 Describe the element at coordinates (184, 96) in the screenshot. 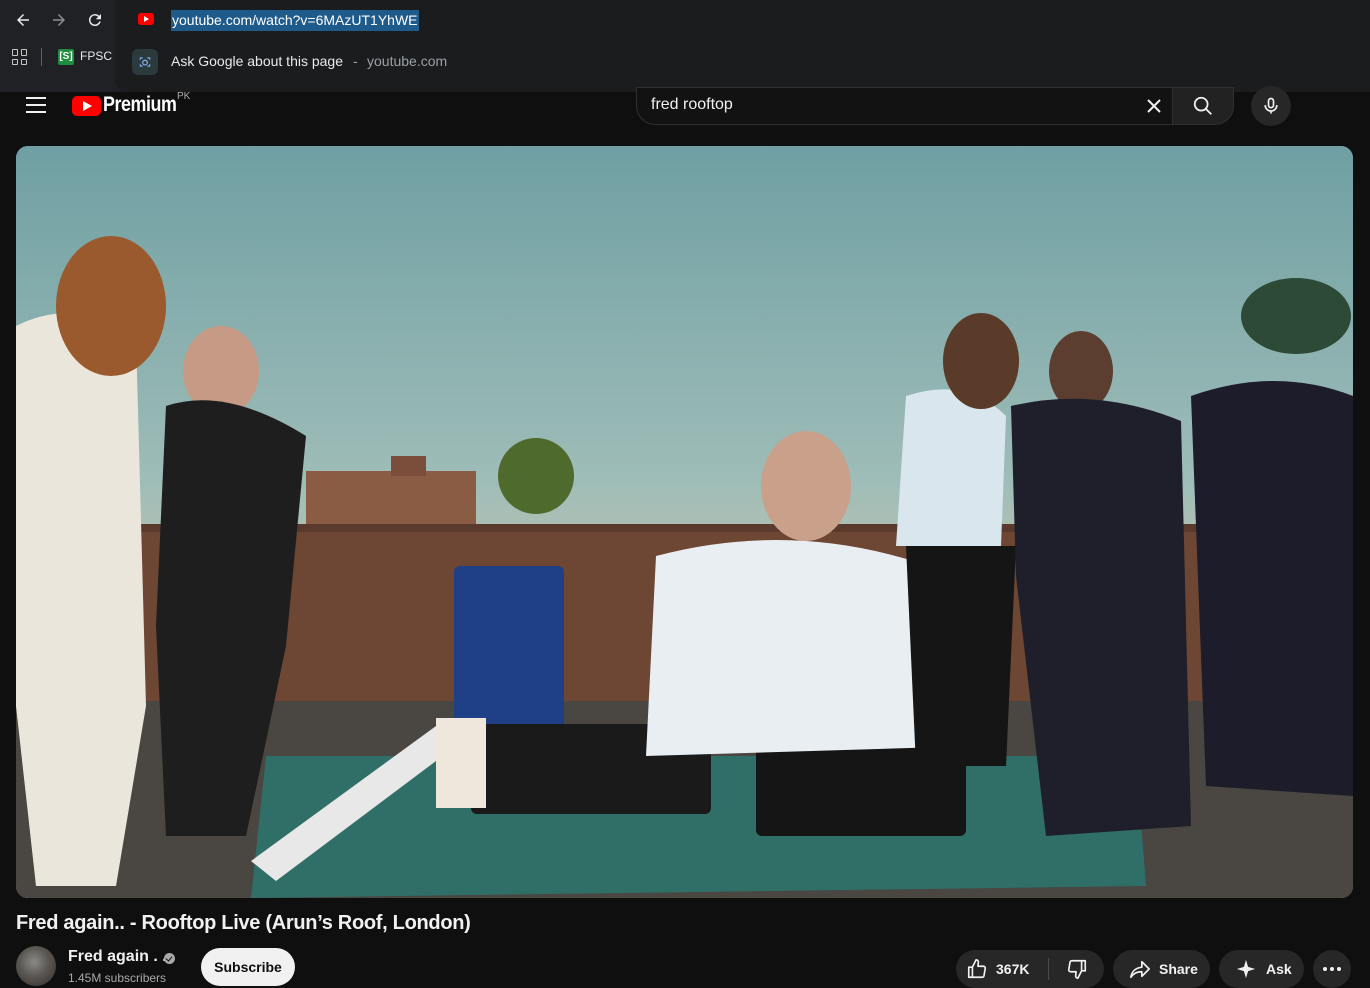

I see `country-code: PK` at that location.